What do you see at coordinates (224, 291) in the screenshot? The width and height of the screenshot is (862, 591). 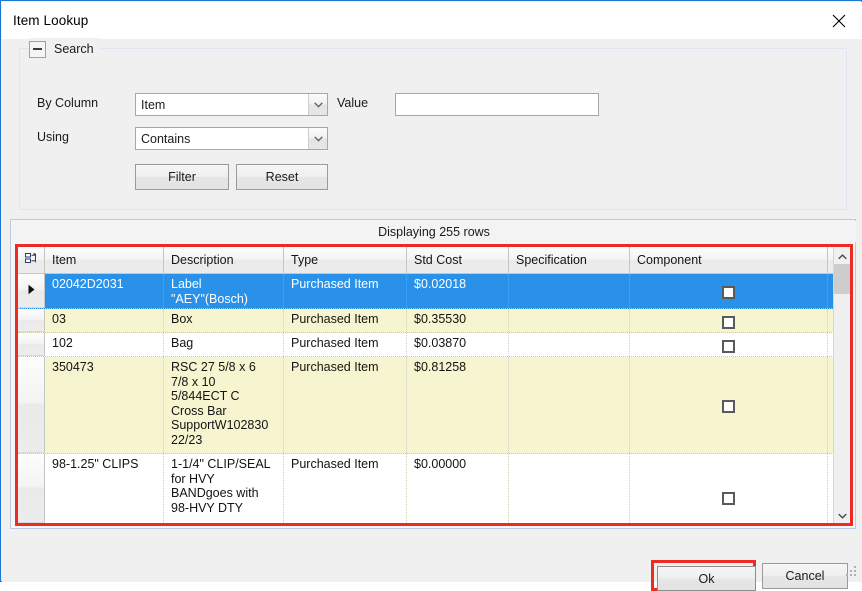 I see `cell-description: Label "AEY"(Bosch)` at bounding box center [224, 291].